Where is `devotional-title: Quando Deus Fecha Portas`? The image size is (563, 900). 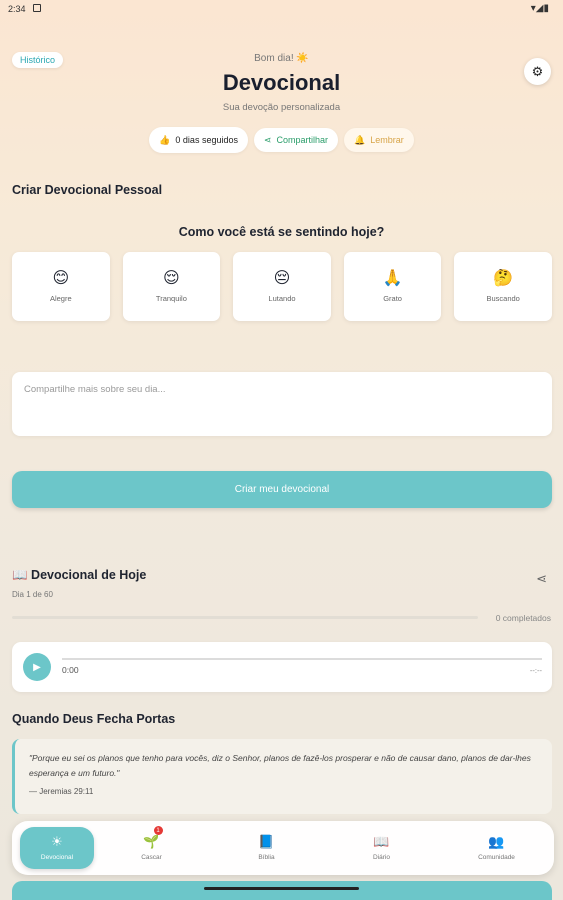
devotional-title: Quando Deus Fecha Portas is located at coordinates (94, 719).